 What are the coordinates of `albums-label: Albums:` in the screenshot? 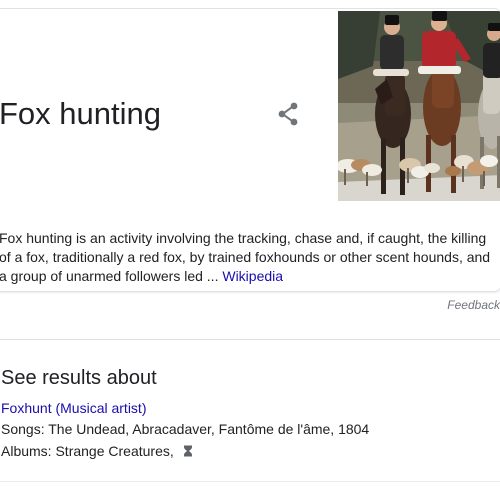 It's located at (28, 451).